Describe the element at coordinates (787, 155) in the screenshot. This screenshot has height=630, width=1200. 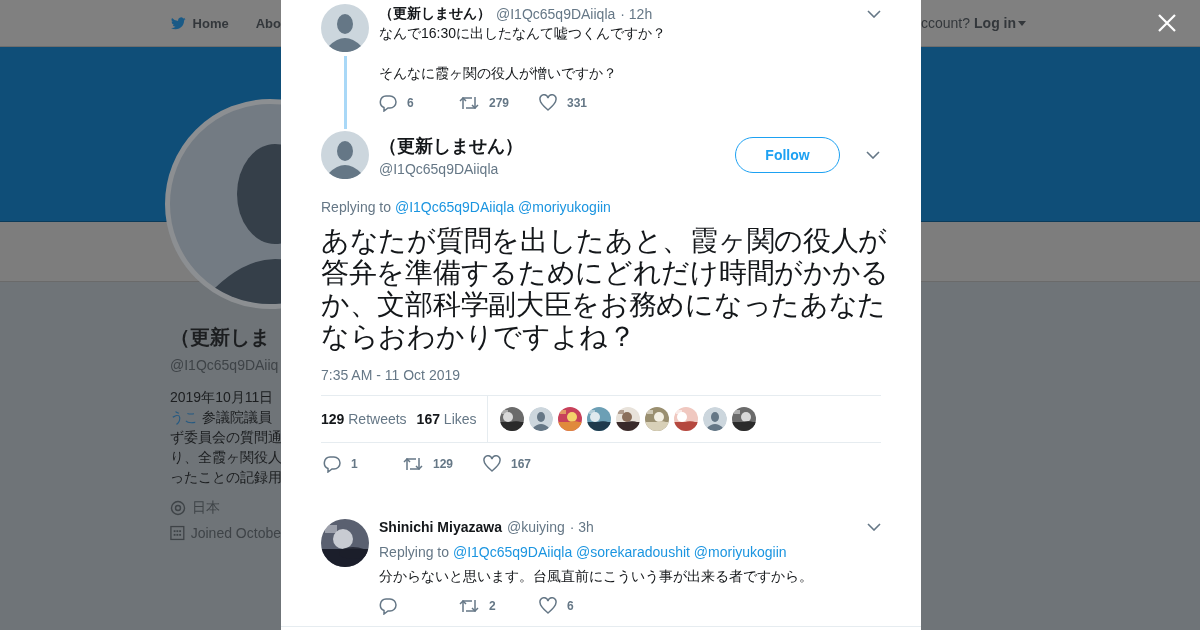
I see `follow-button: Follow` at that location.